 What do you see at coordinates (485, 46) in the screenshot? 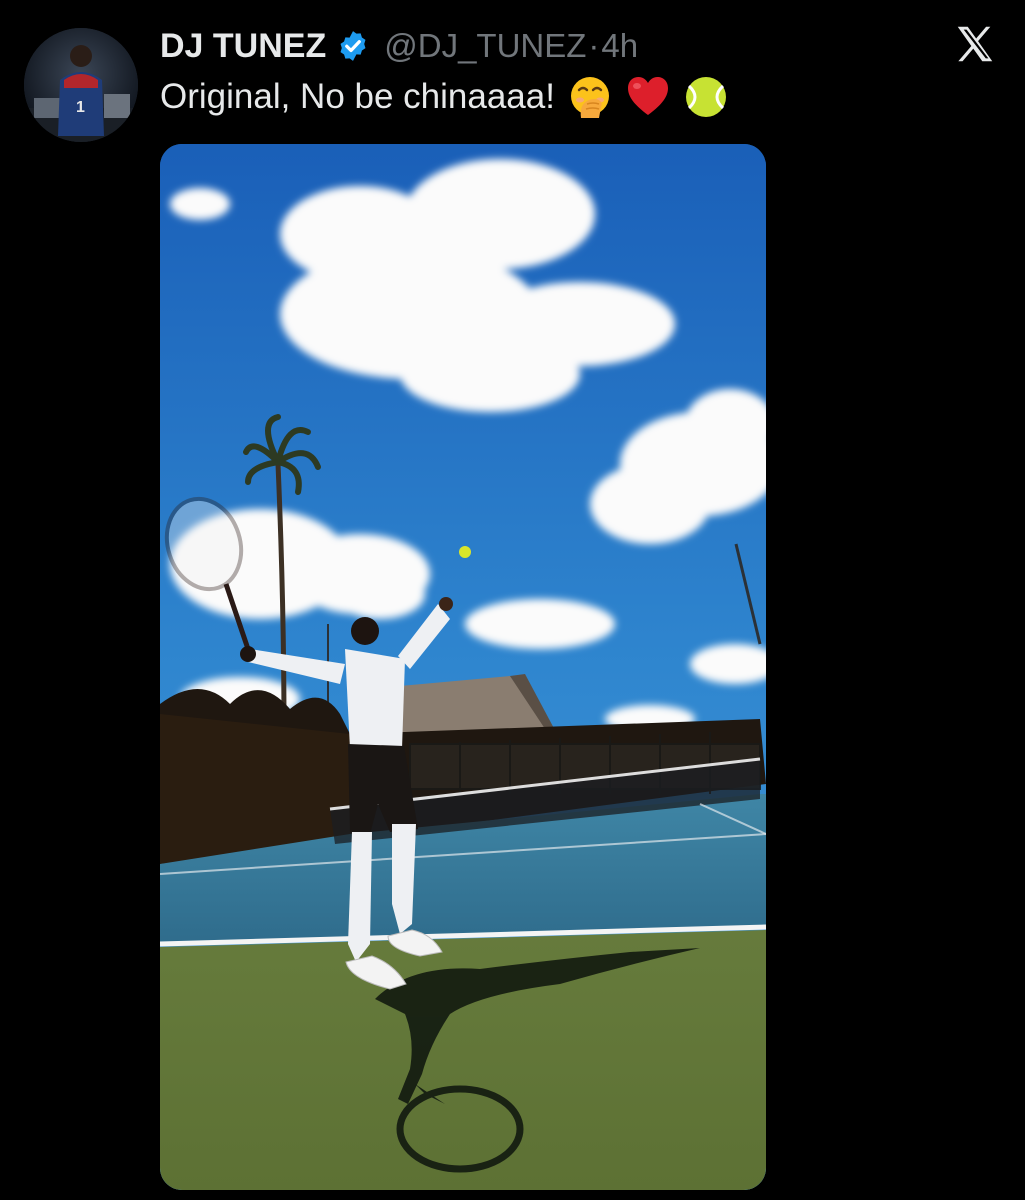
I see `author-handle: @DJ_TUNEZ` at bounding box center [485, 46].